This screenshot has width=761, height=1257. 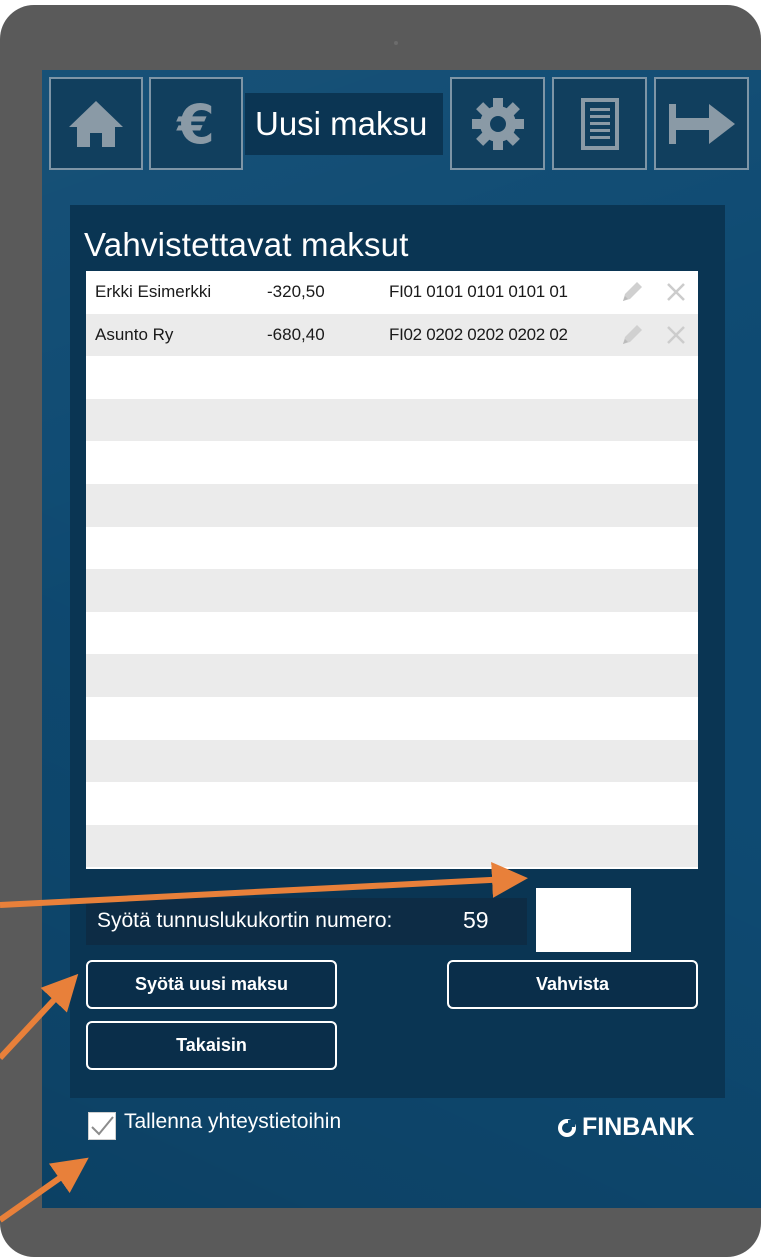 I want to click on document-icon, so click(x=599, y=123).